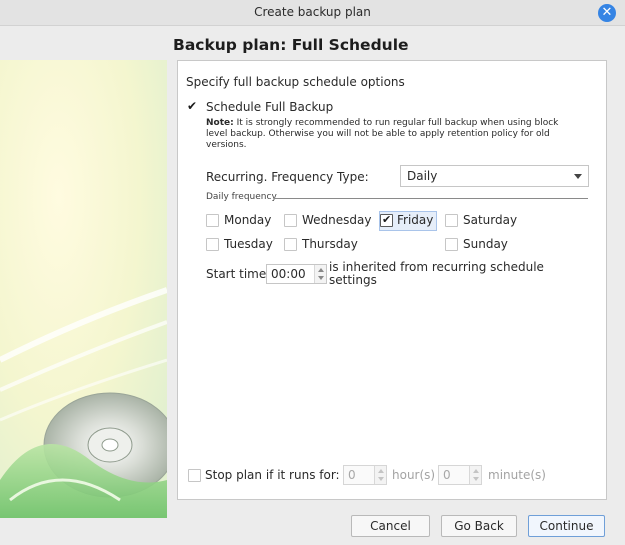 This screenshot has height=545, width=625. I want to click on continue-button: Continue, so click(566, 526).